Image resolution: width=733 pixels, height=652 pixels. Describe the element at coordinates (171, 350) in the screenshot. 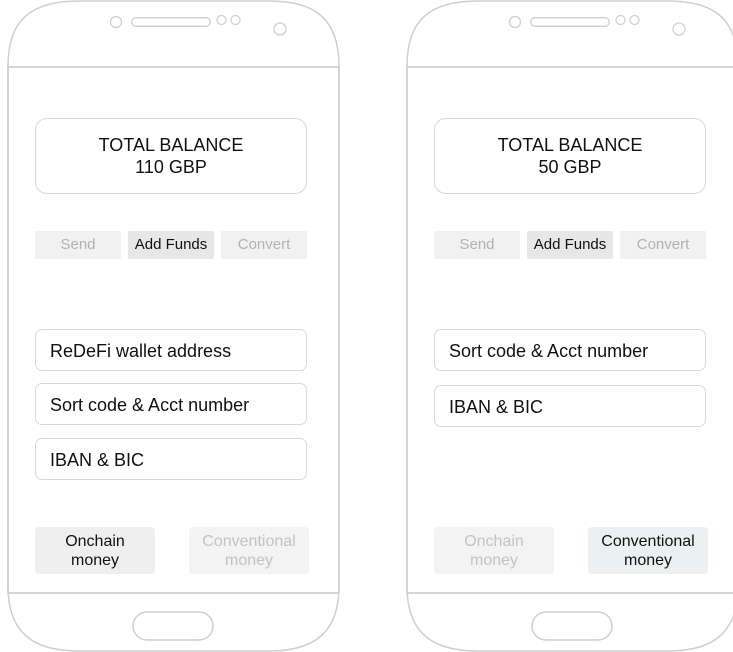

I see `wallet-address-option: ReDeFi wallet address` at that location.